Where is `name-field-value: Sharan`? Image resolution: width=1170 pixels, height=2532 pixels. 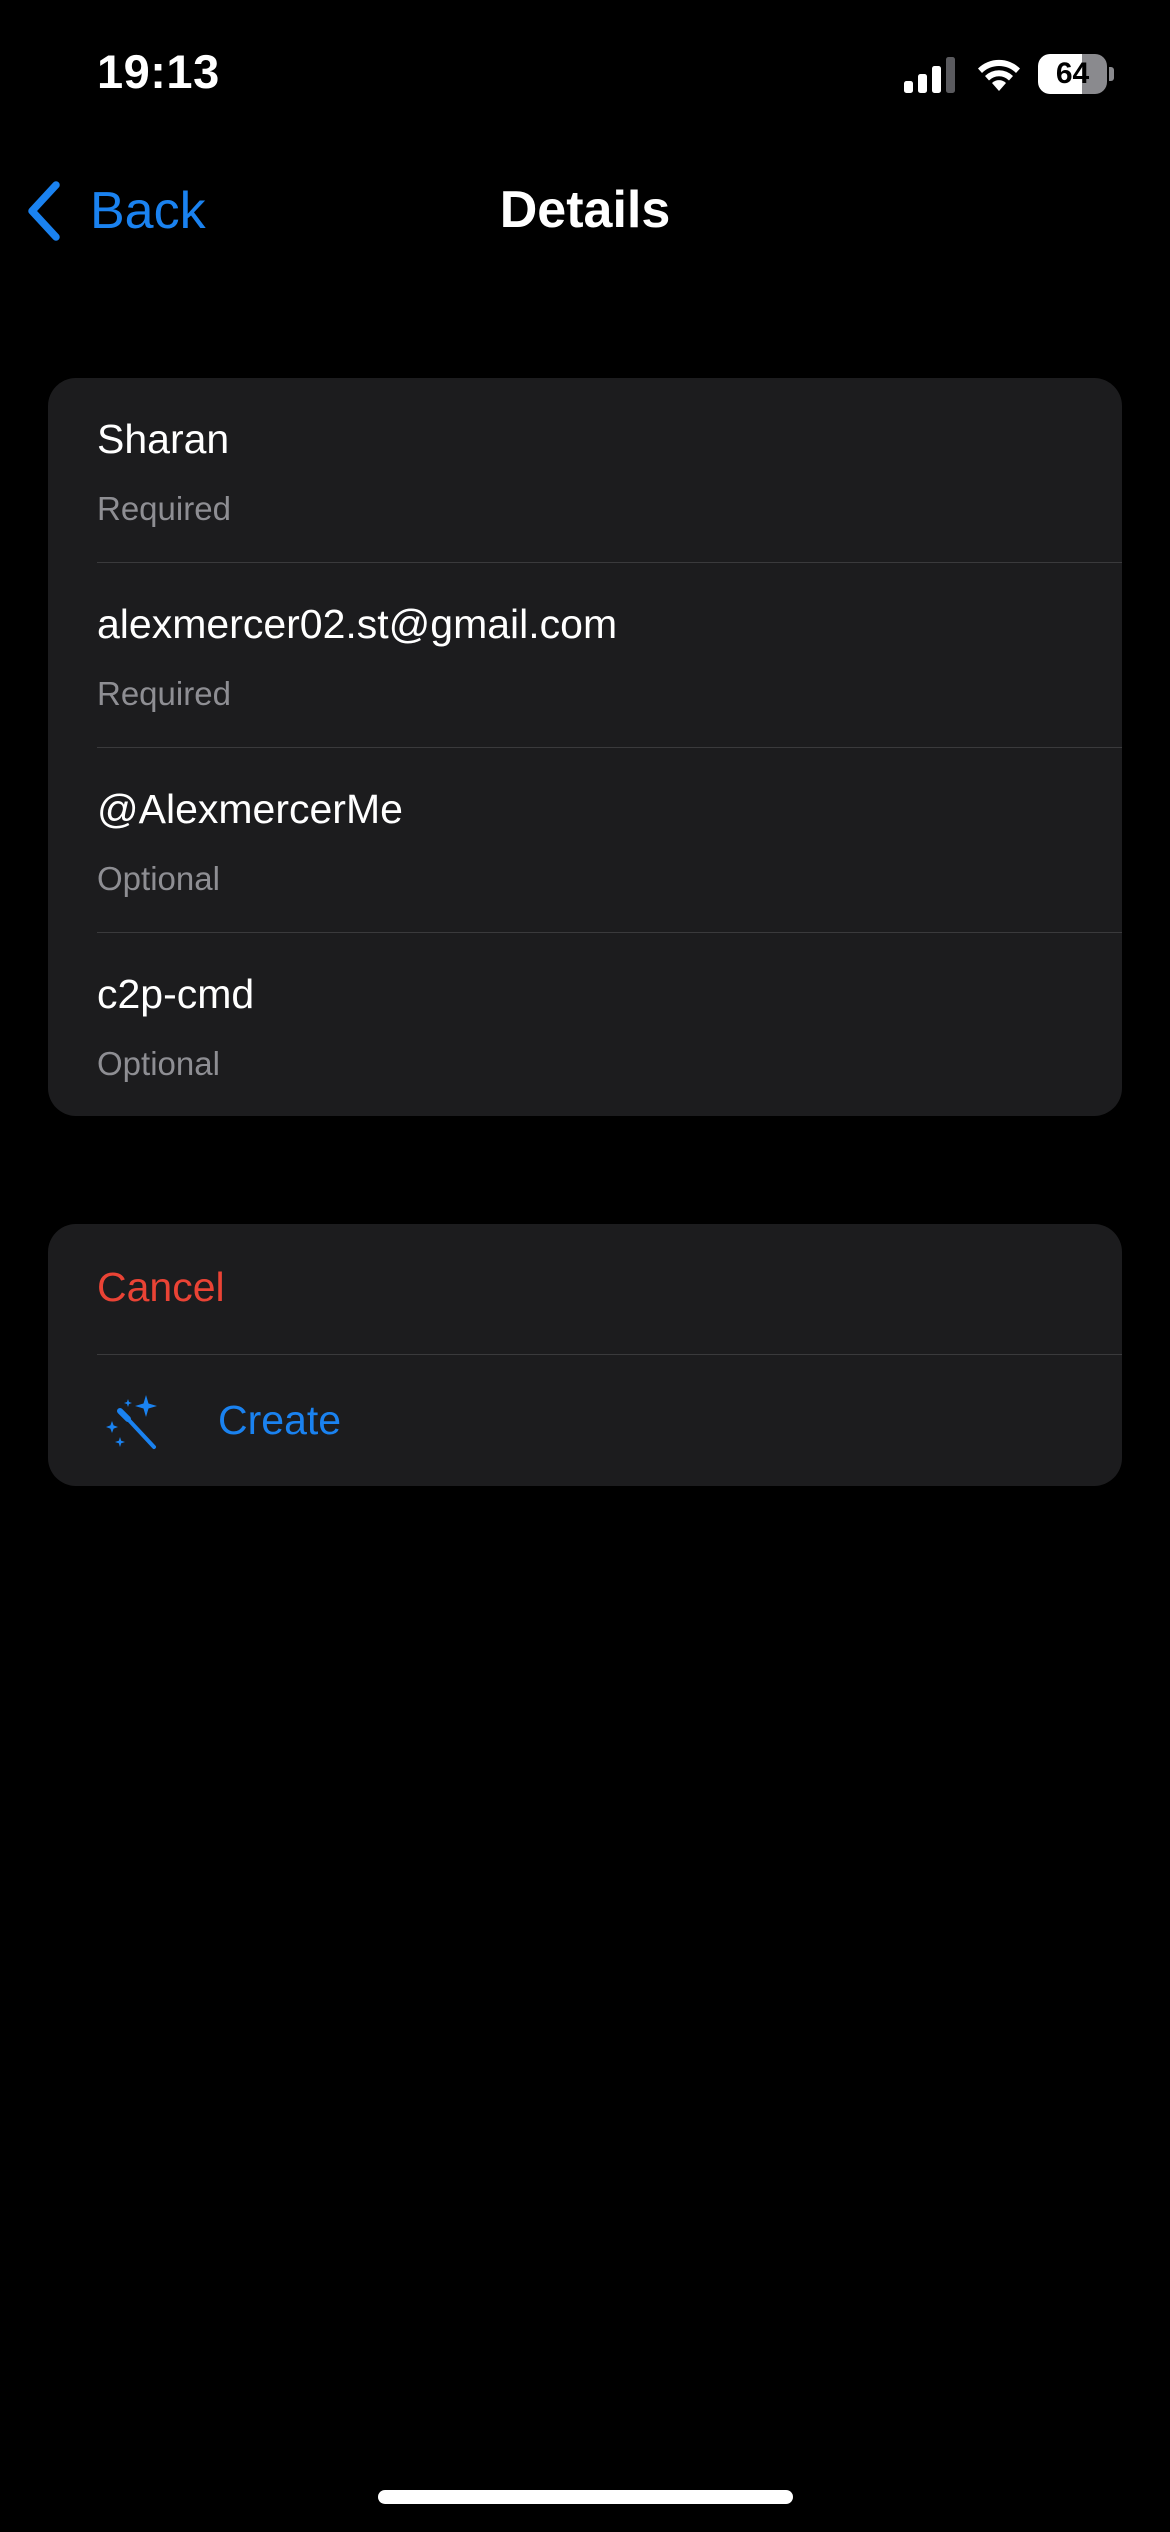 name-field-value: Sharan is located at coordinates (163, 439).